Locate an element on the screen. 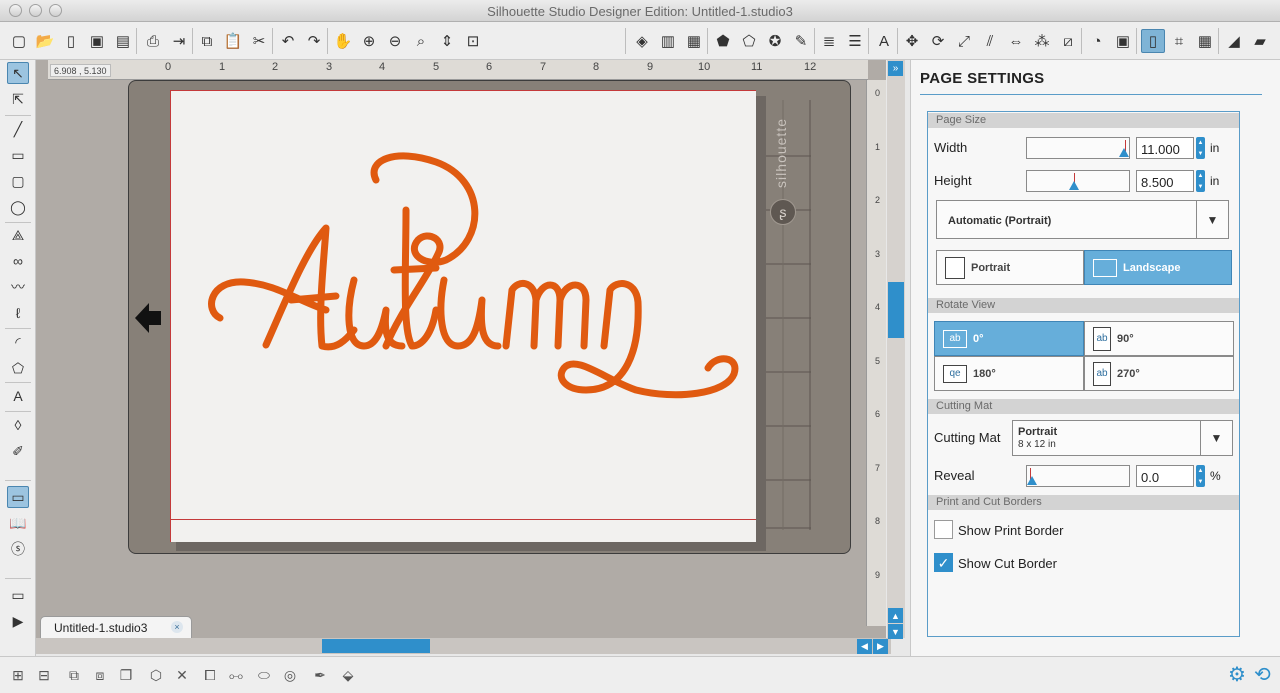 The width and height of the screenshot is (1280, 693). smooth-freehand-tool-icon: ℓ is located at coordinates (18, 313).